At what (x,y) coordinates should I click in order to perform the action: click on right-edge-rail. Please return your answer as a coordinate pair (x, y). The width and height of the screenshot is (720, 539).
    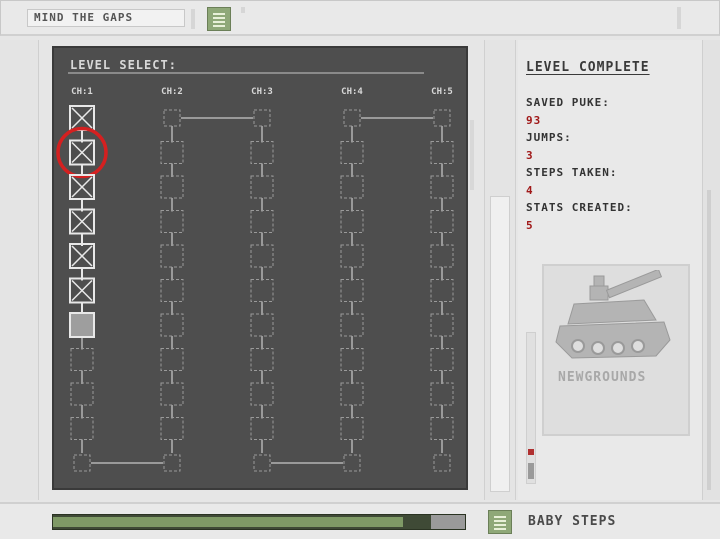
    Looking at the image, I should click on (711, 270).